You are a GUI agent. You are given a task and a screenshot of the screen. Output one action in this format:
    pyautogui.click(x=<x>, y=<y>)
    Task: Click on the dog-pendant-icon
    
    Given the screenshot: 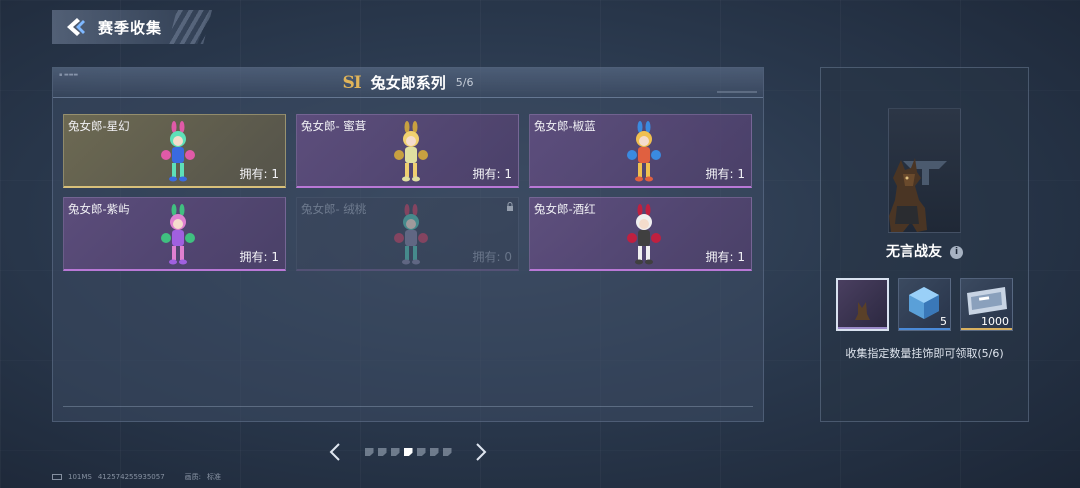 What is the action you would take?
    pyautogui.click(x=862, y=311)
    